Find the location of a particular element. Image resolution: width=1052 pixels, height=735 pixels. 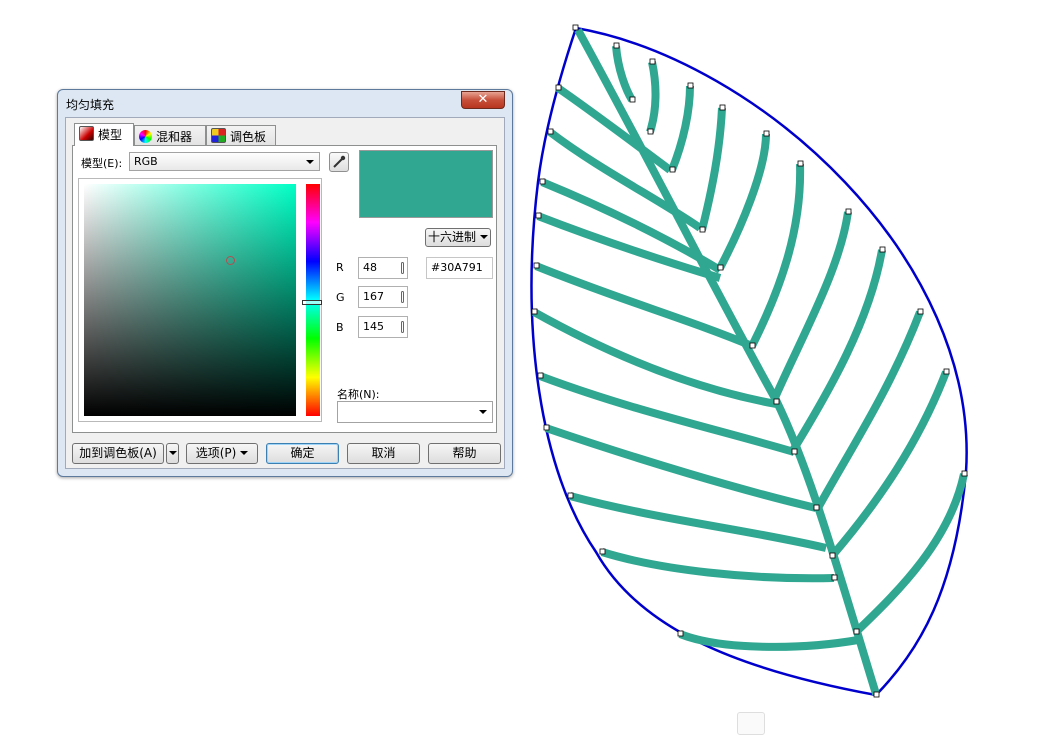

palette-grid-icon is located at coordinates (218, 135).